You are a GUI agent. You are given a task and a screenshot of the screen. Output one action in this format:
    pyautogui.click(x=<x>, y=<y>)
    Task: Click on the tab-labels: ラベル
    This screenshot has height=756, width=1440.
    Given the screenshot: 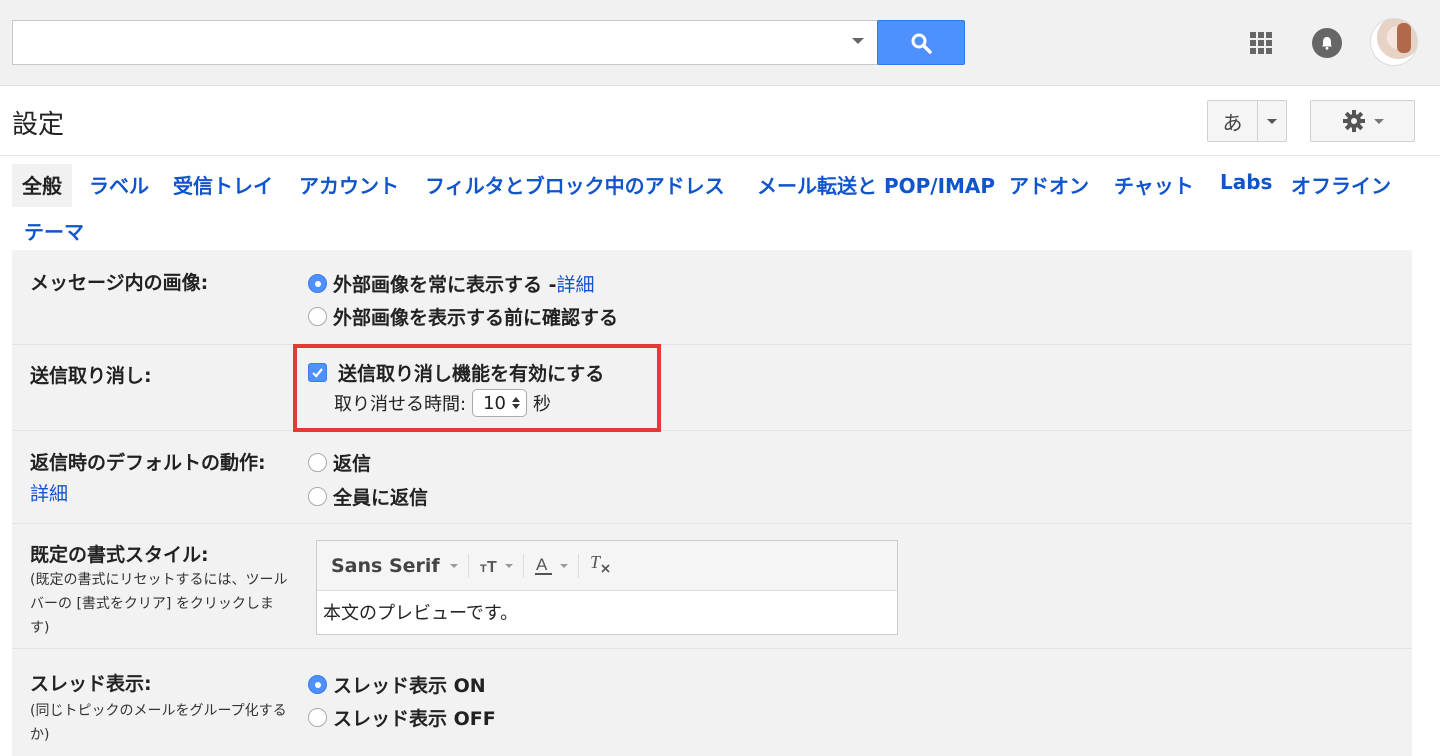 What is the action you would take?
    pyautogui.click(x=119, y=184)
    